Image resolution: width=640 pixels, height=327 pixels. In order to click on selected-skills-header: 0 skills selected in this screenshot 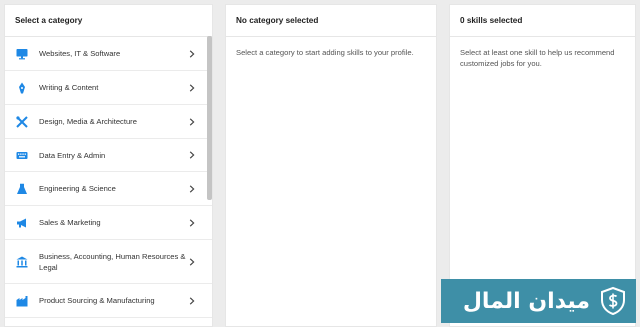, I will do `click(542, 21)`.